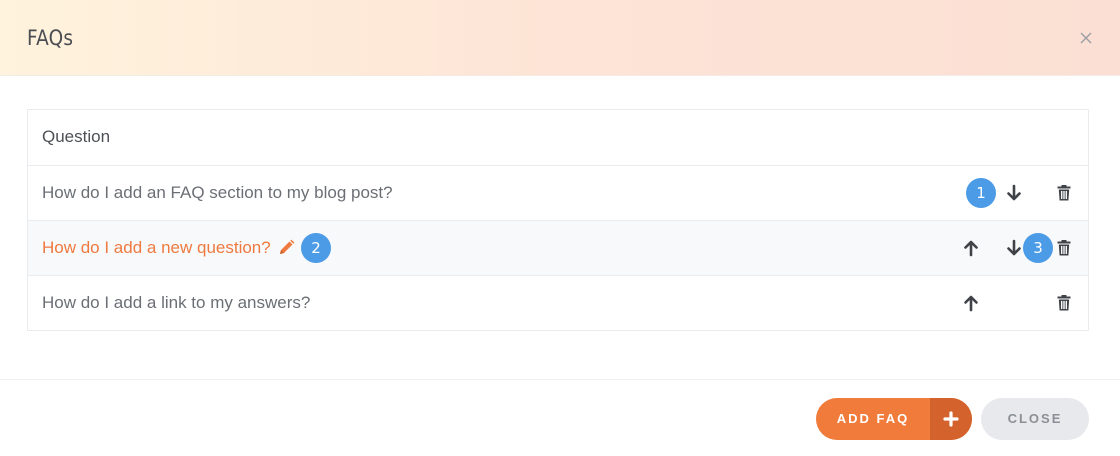 This screenshot has height=456, width=1120. Describe the element at coordinates (1035, 419) in the screenshot. I see `close-button: CLOSE` at that location.